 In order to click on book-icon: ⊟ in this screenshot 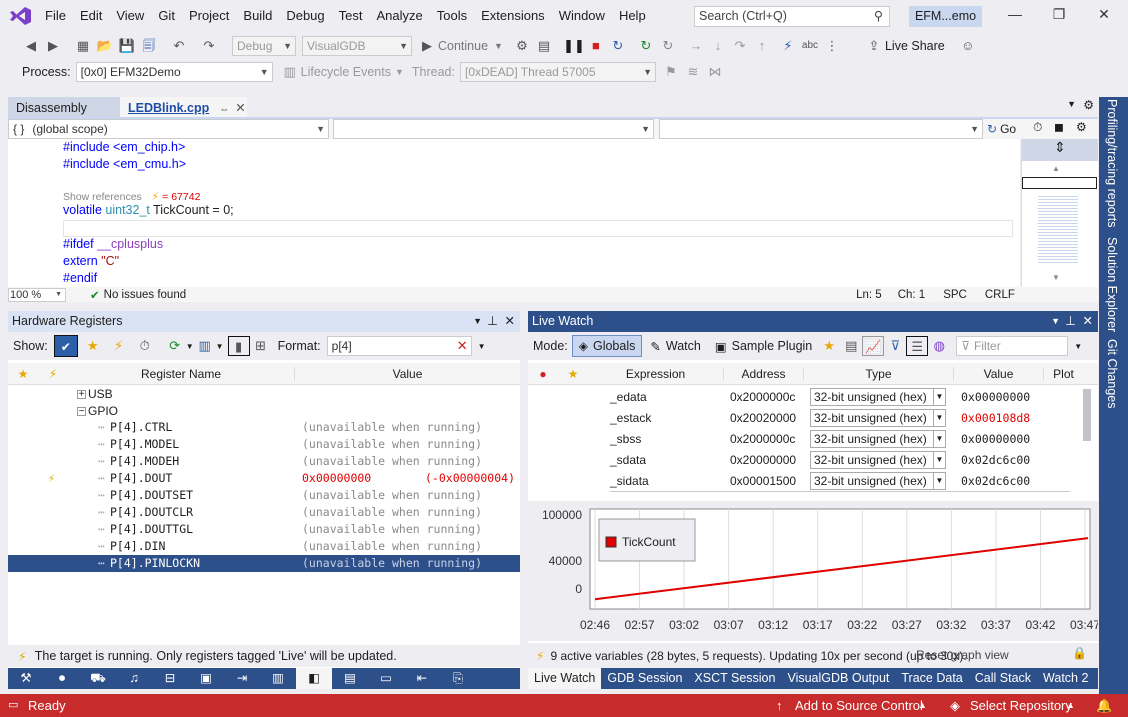, I will do `click(170, 678)`.